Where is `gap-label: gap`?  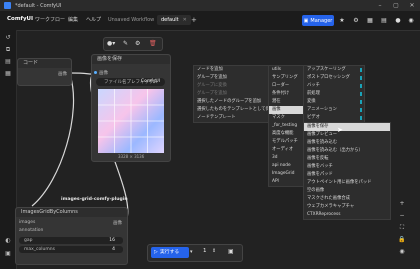 gap-label: gap is located at coordinates (28, 240).